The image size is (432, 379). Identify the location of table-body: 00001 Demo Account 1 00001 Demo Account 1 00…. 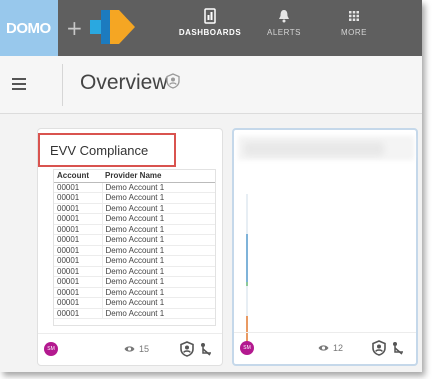
(134, 250).